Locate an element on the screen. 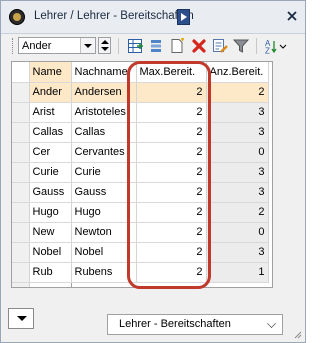 This screenshot has height=343, width=320. table-row: Curie Curie 2 3 is located at coordinates (140, 172).